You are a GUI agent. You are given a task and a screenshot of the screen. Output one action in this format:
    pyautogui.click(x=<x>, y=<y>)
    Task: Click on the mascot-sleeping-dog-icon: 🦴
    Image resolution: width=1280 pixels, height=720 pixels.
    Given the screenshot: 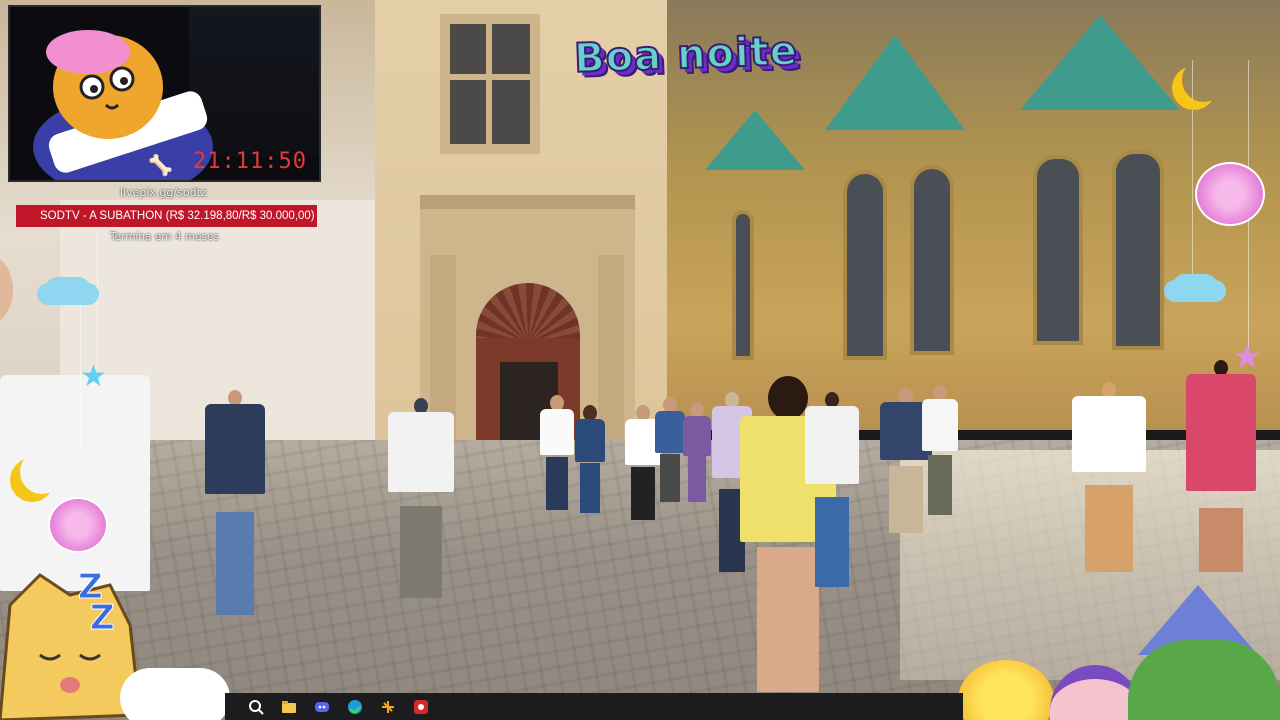 What is the action you would take?
    pyautogui.click(x=123, y=105)
    